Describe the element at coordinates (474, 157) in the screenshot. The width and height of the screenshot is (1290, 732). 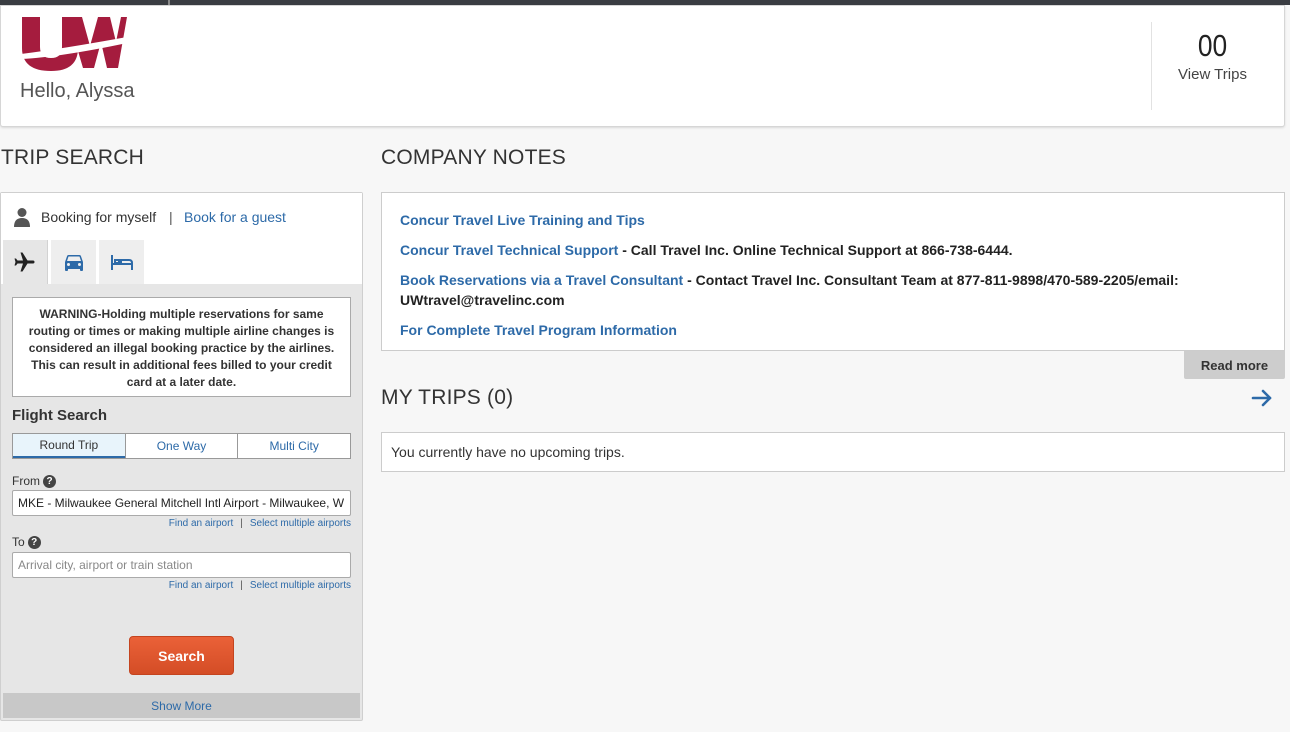
I see `company-notes-title: COMPANY NOTES` at that location.